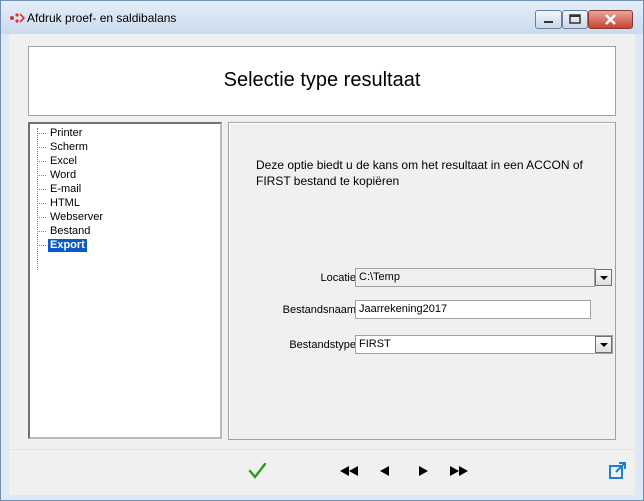 The image size is (644, 501). I want to click on tree-item-scherm: Scherm, so click(61, 147).